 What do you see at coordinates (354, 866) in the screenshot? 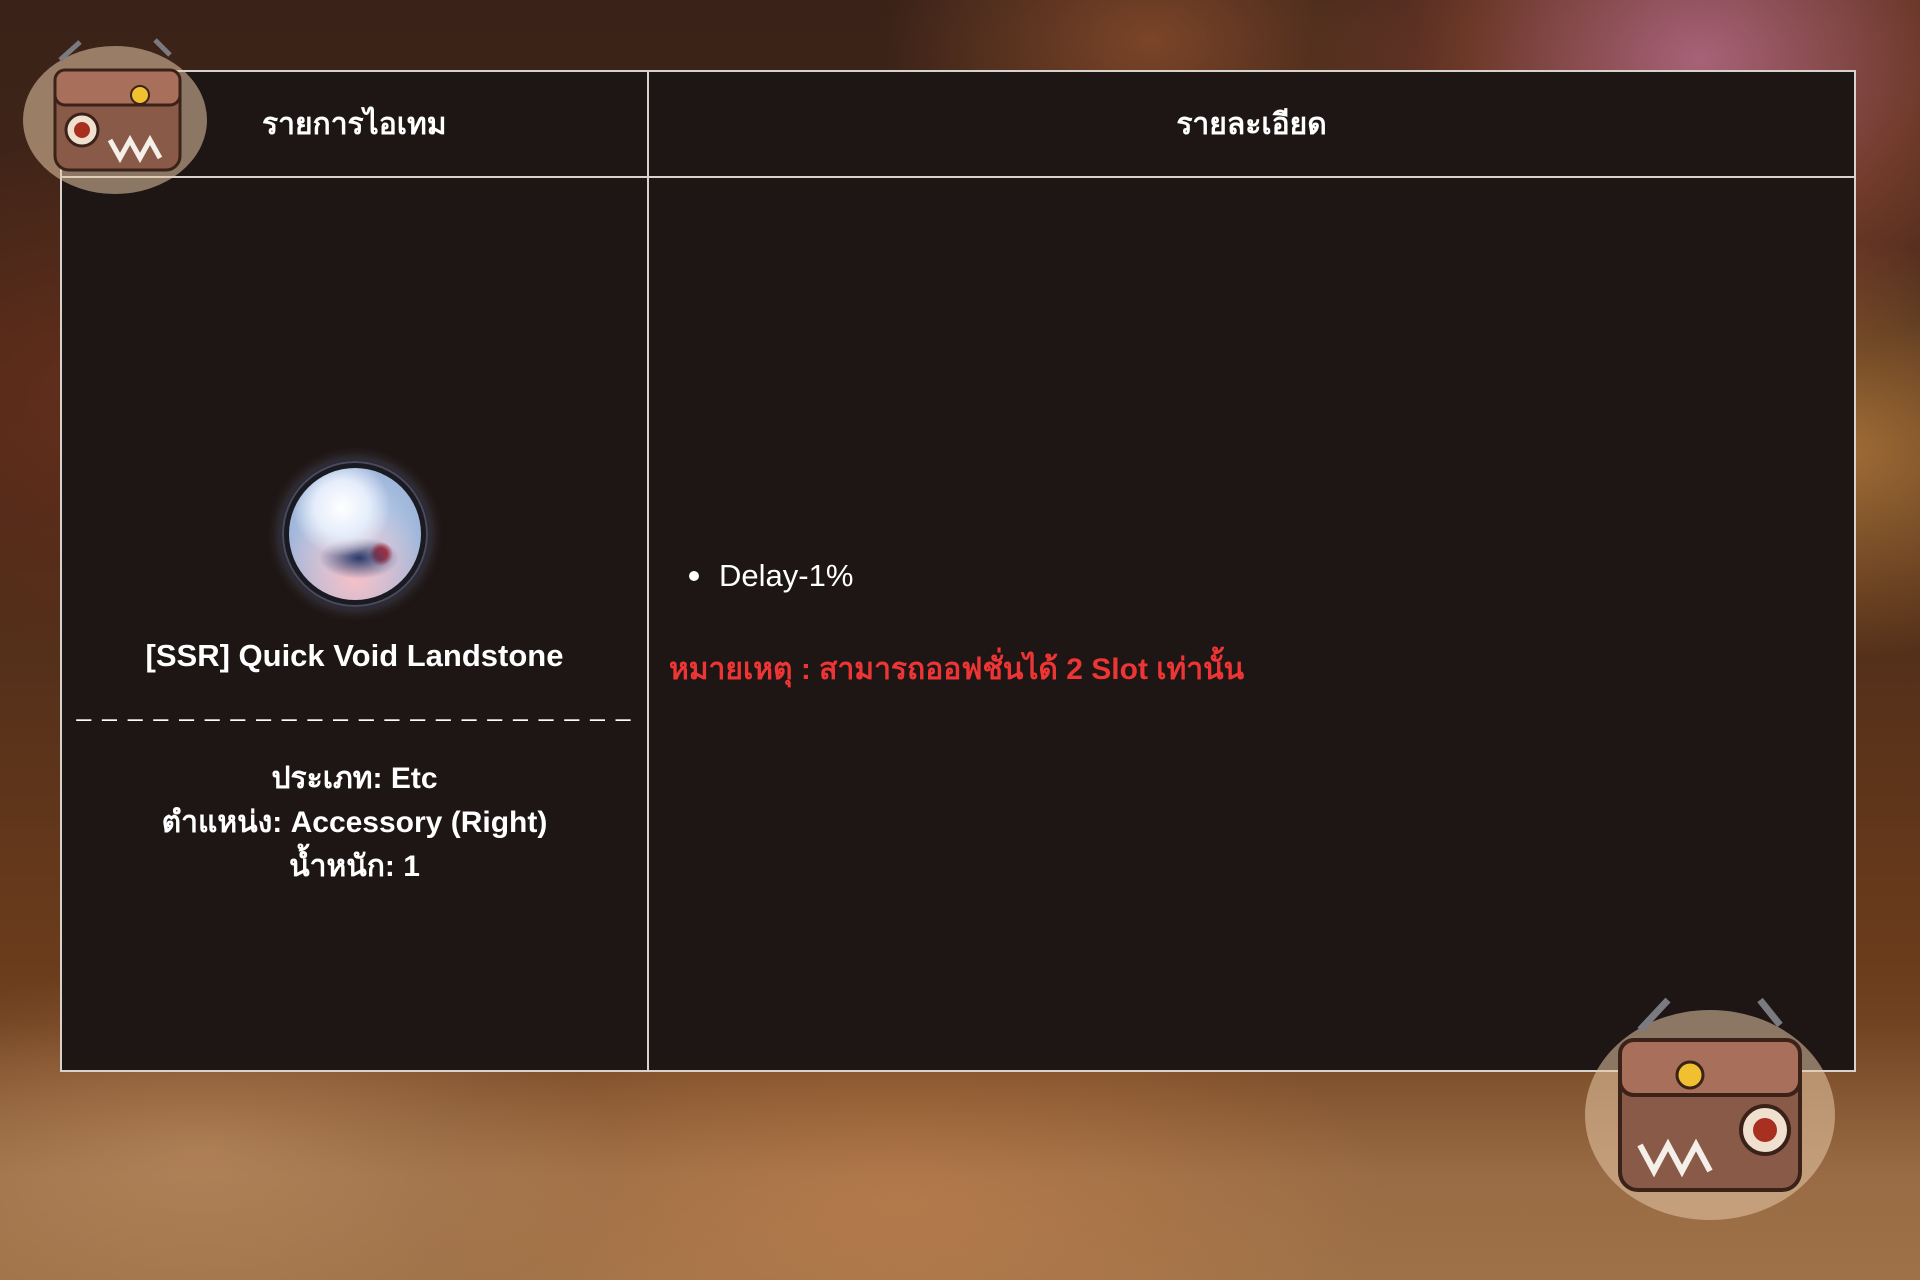
I see `item-weight: น้ำหนัก: 1` at bounding box center [354, 866].